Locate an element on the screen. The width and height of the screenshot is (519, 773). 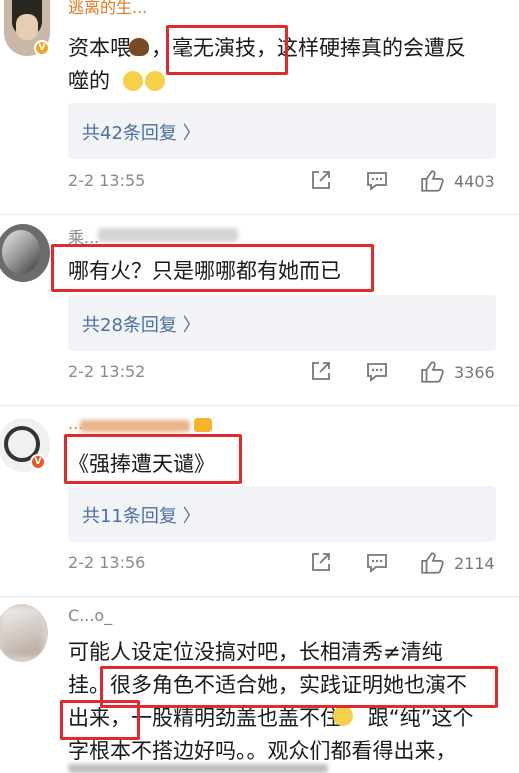
comment-line: 《强捧遭天谴》 is located at coordinates (141, 464).